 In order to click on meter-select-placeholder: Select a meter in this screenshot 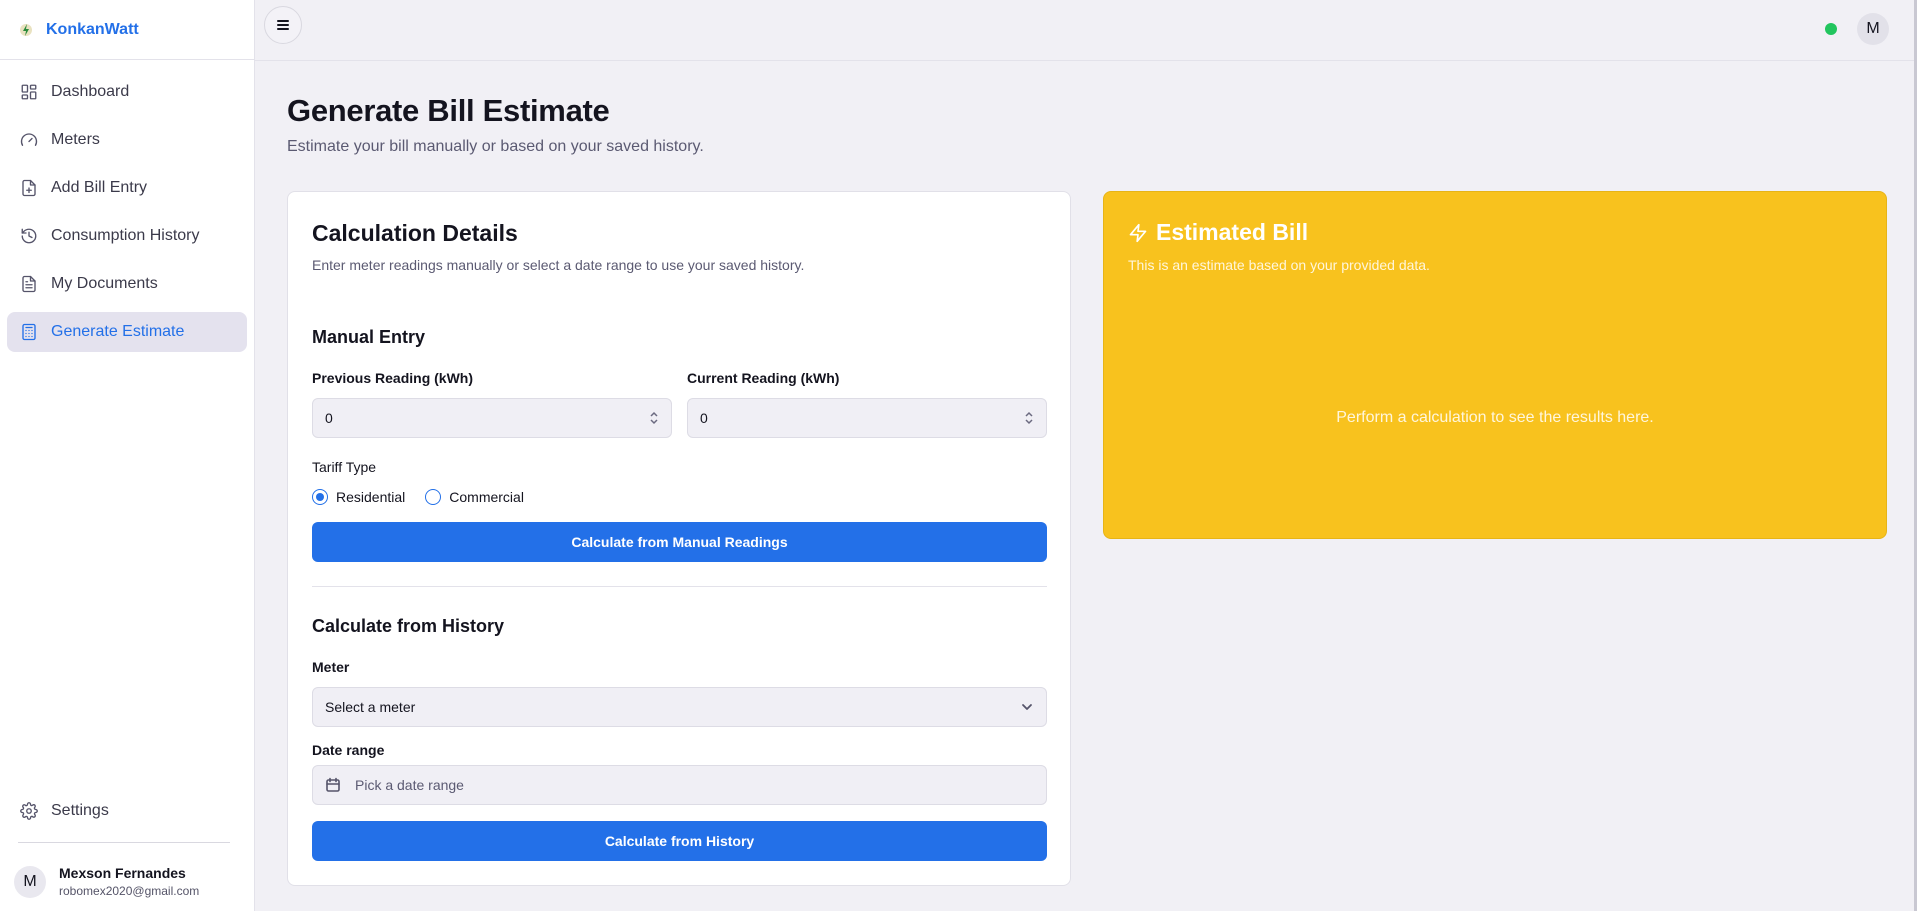, I will do `click(370, 707)`.